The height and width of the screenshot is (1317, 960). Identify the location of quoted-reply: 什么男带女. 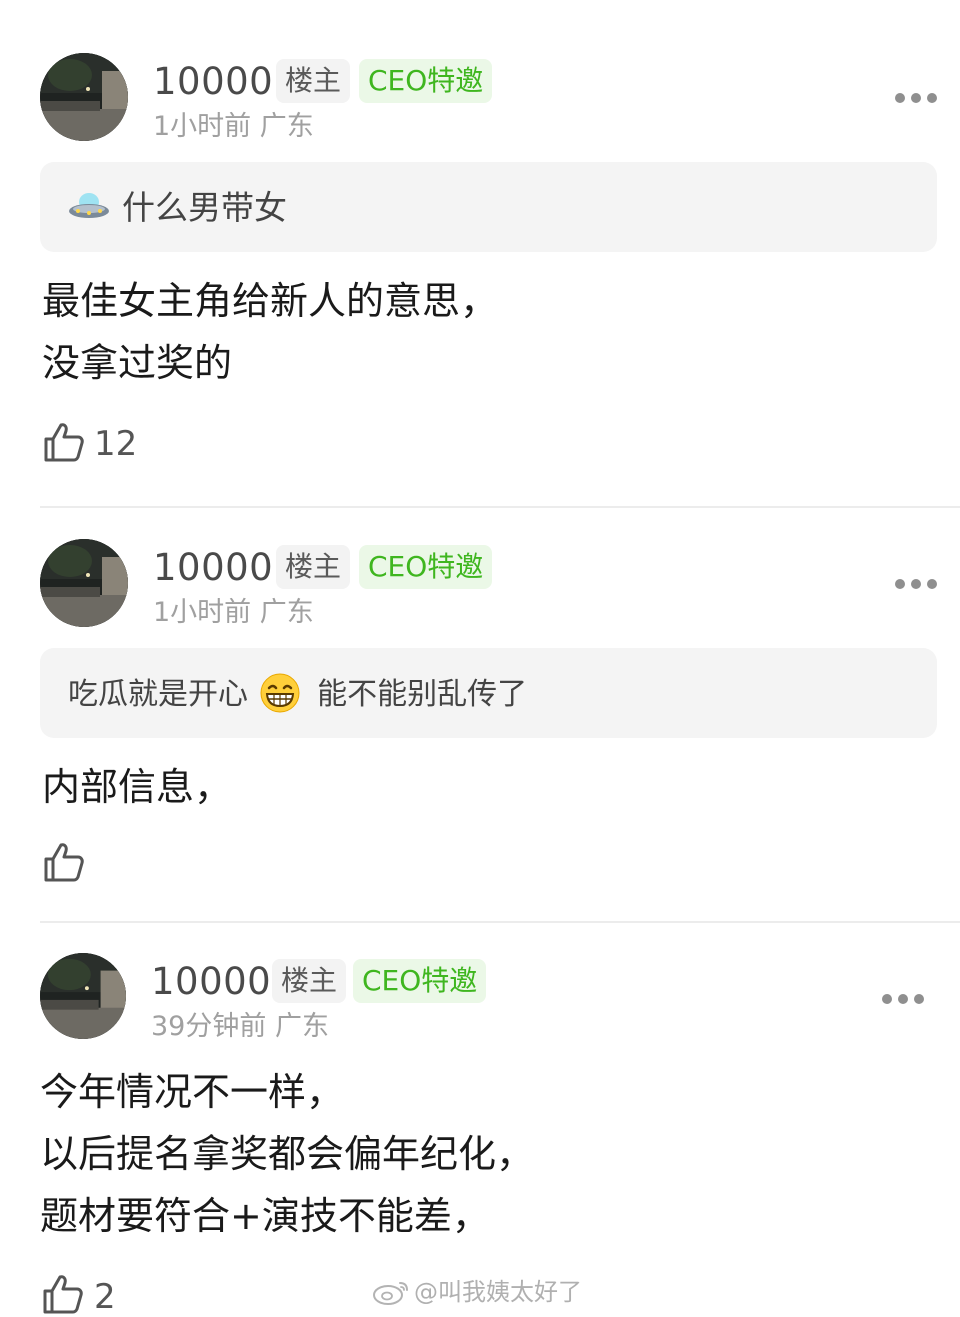
(488, 207).